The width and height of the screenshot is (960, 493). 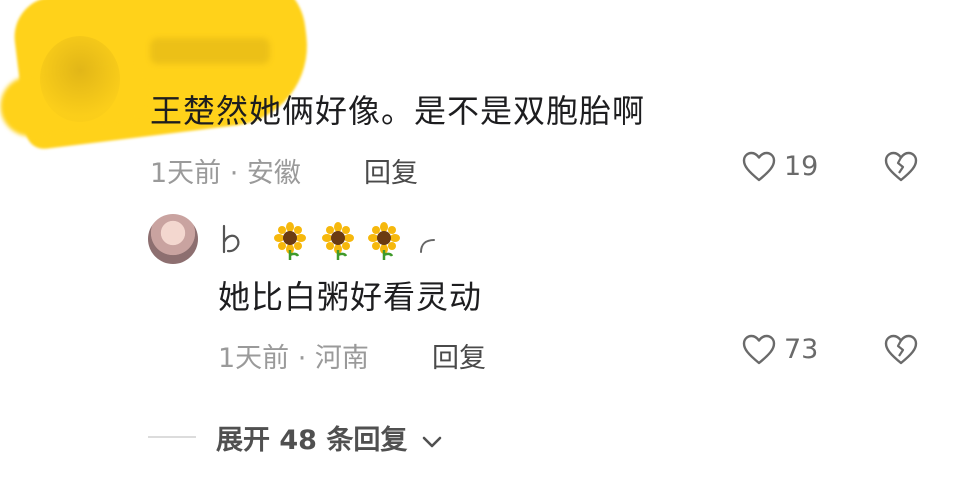 What do you see at coordinates (801, 349) in the screenshot?
I see `like-count: 73` at bounding box center [801, 349].